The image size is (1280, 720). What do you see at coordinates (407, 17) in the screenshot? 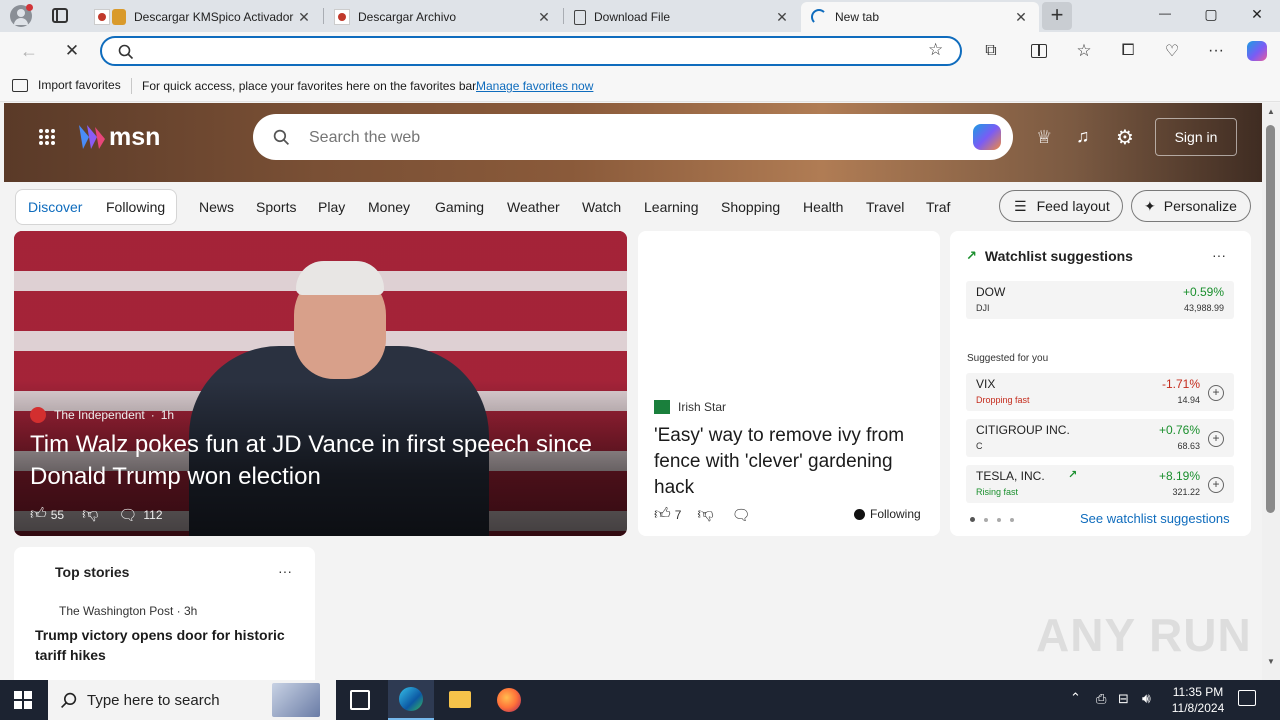
I see `tab-title: Descargar Archivo` at bounding box center [407, 17].